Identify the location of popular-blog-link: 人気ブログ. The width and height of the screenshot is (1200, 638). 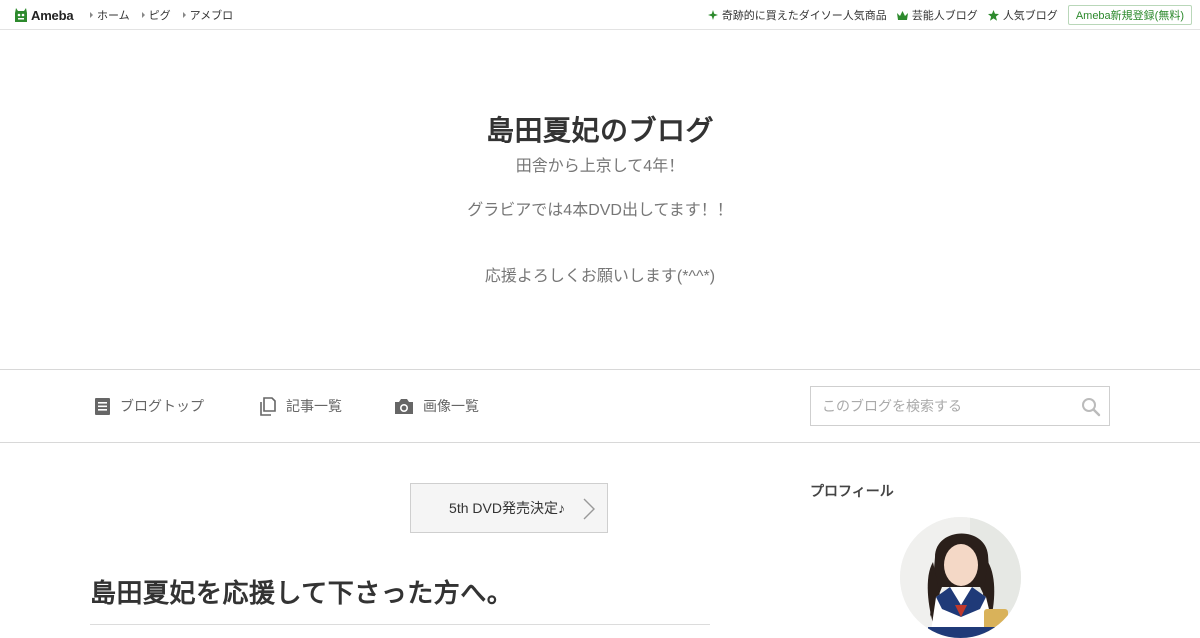
(1022, 15).